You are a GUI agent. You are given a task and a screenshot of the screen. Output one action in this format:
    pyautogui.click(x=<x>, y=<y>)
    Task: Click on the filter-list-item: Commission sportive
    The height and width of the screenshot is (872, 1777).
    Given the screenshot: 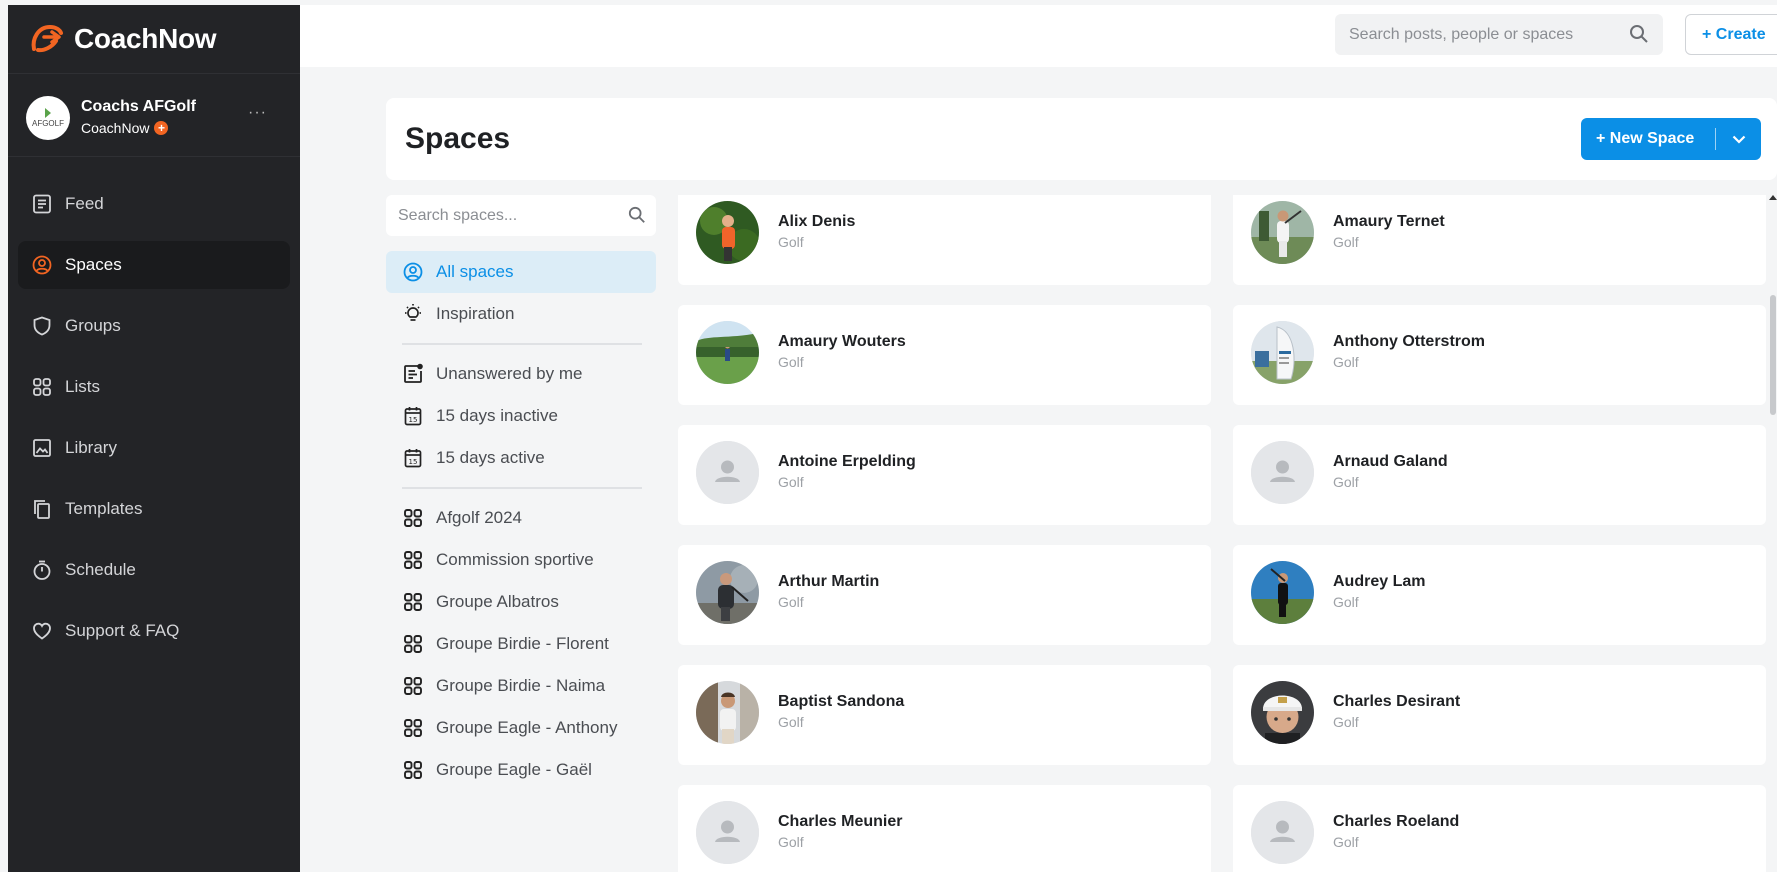 What is the action you would take?
    pyautogui.click(x=521, y=560)
    